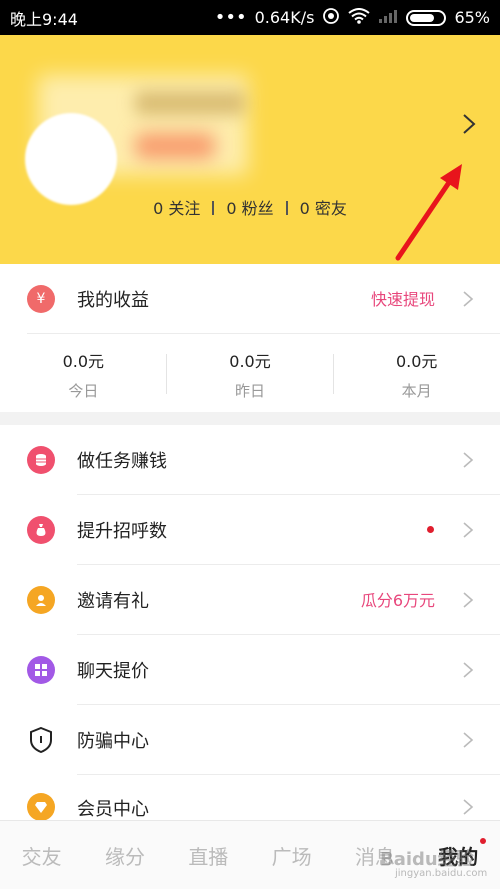 This screenshot has width=500, height=889. Describe the element at coordinates (113, 601) in the screenshot. I see `menu-item-label: 邀请有礼` at that location.